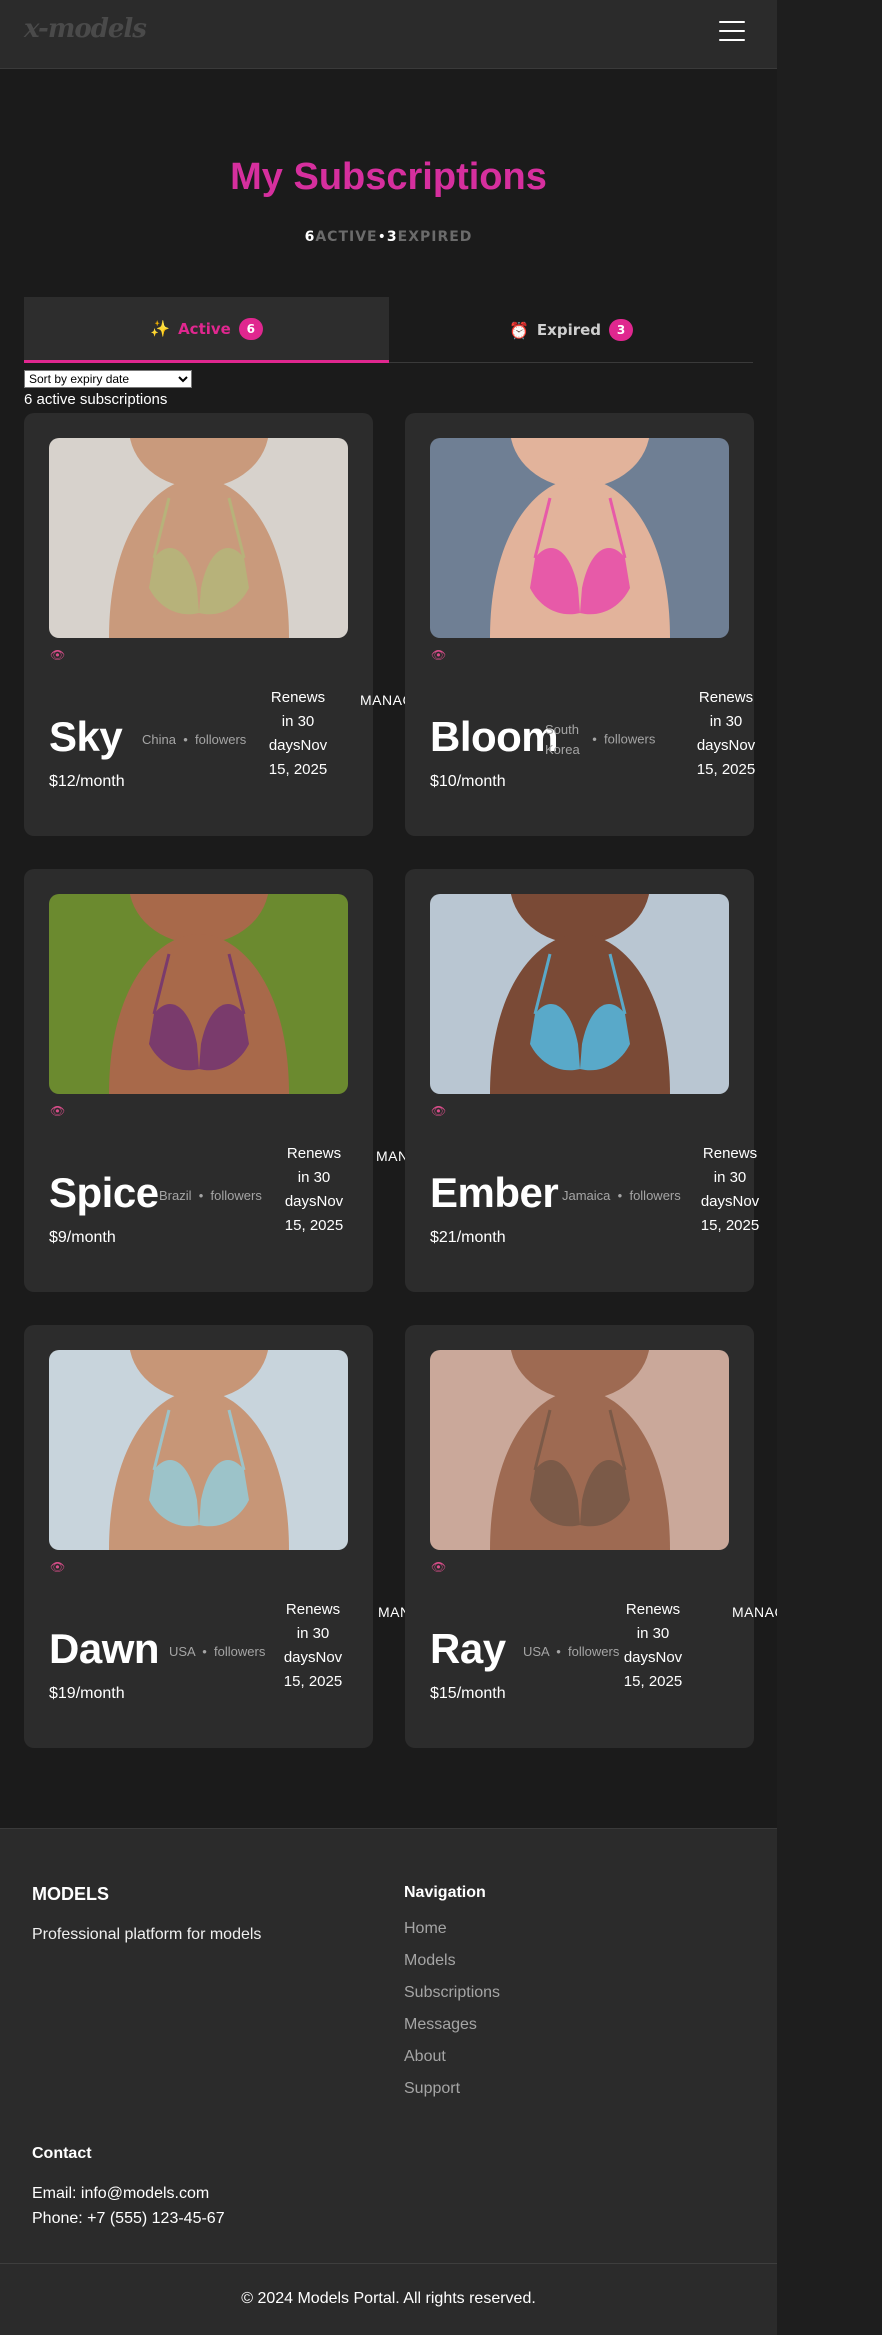  What do you see at coordinates (310, 237) in the screenshot?
I see `active-count: 6` at bounding box center [310, 237].